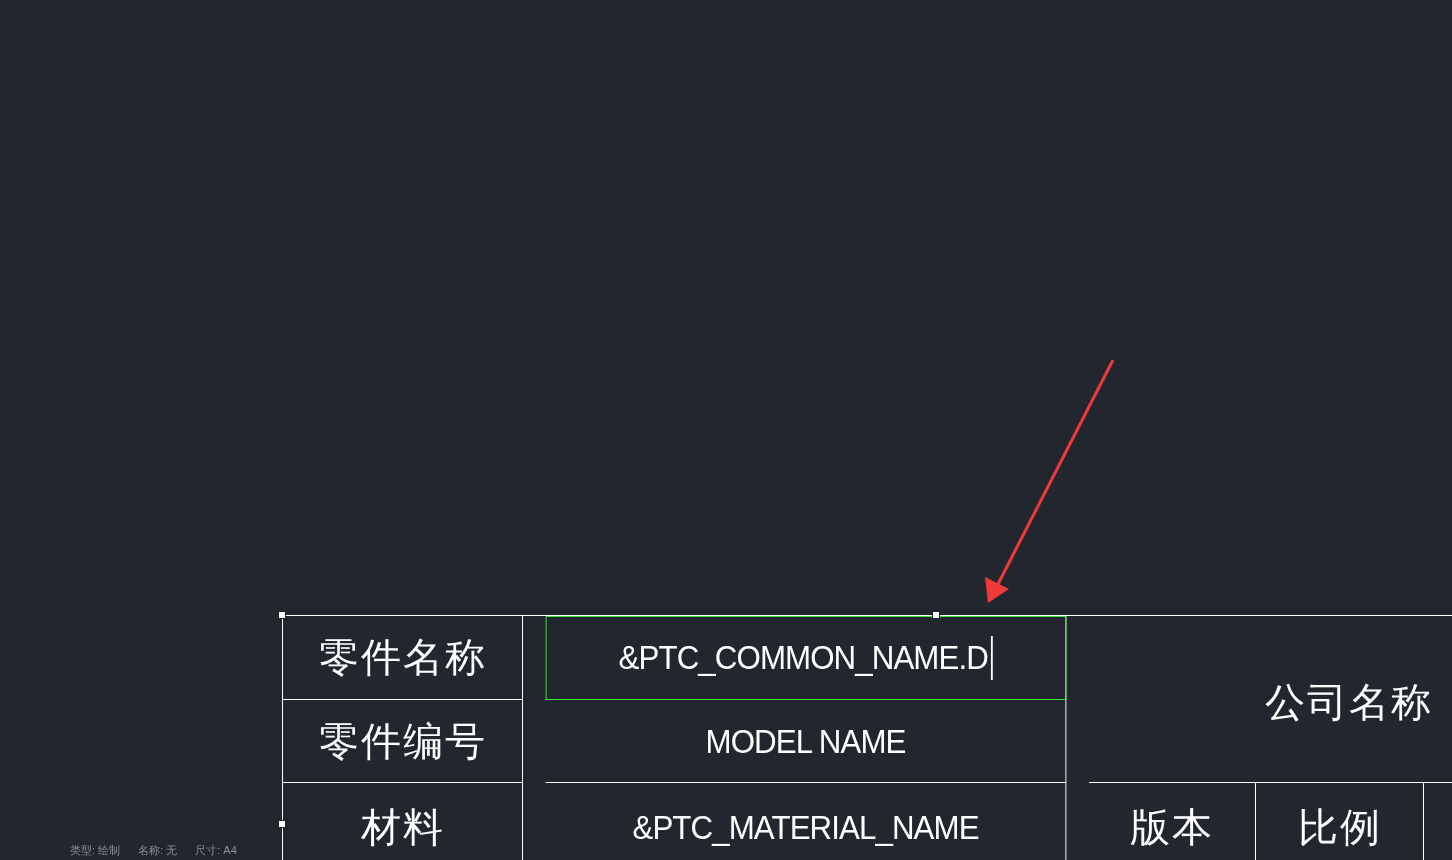 This screenshot has height=860, width=1452. I want to click on value-cell: &PTC_MATERIAL_NAME, so click(806, 821).